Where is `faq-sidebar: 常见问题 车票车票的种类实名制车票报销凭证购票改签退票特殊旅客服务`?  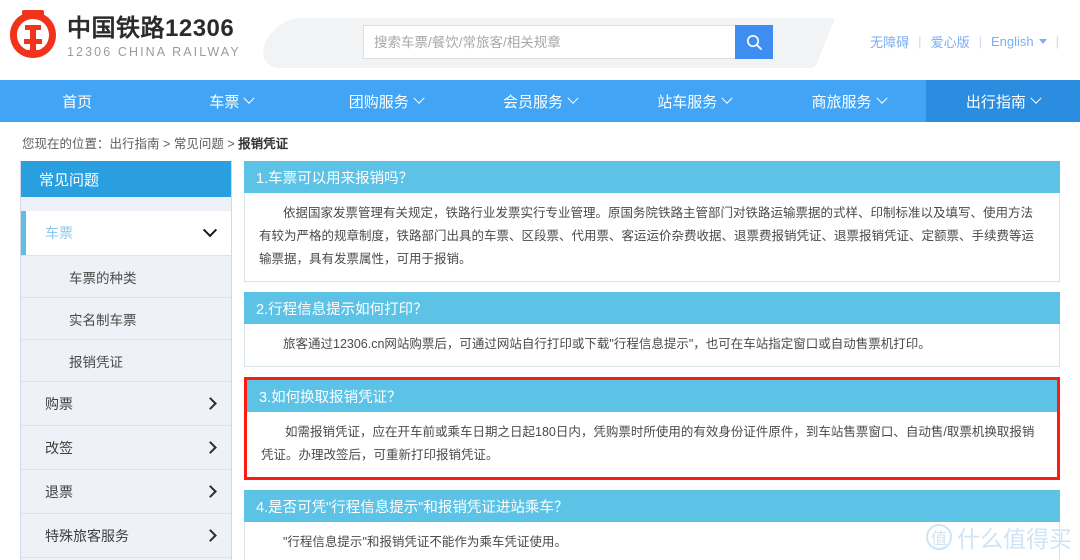 faq-sidebar: 常见问题 车票车票的种类实名制车票报销凭证购票改签退票特殊旅客服务 is located at coordinates (126, 360).